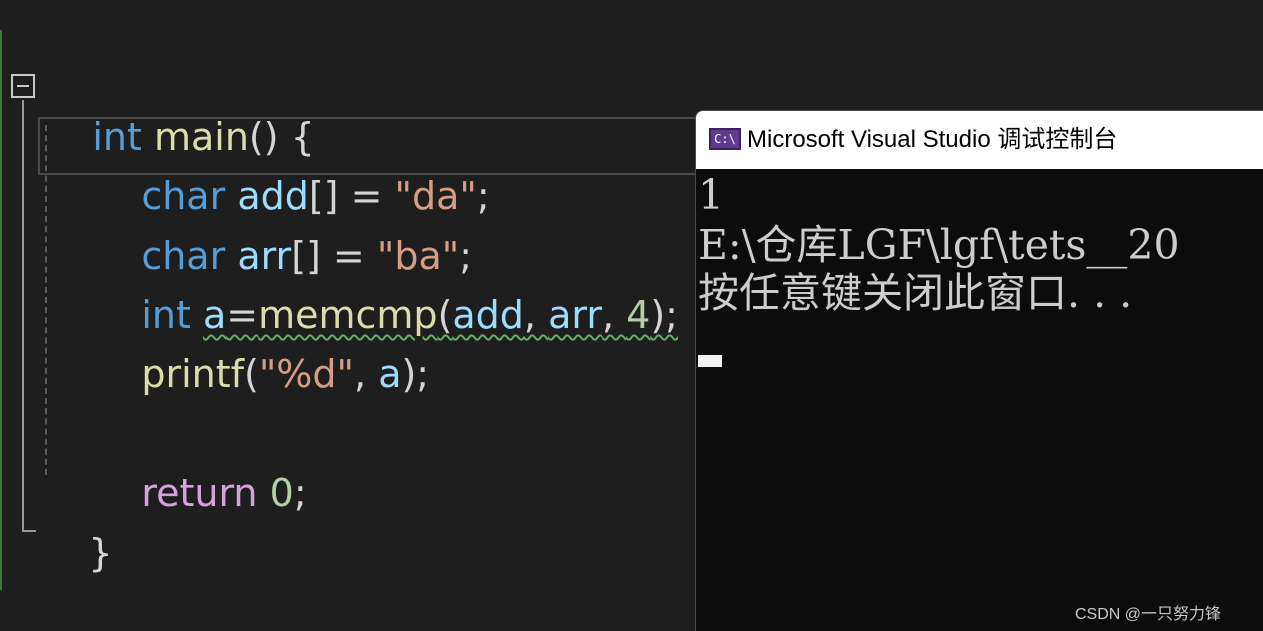  I want to click on console-output-line: 1, so click(711, 195).